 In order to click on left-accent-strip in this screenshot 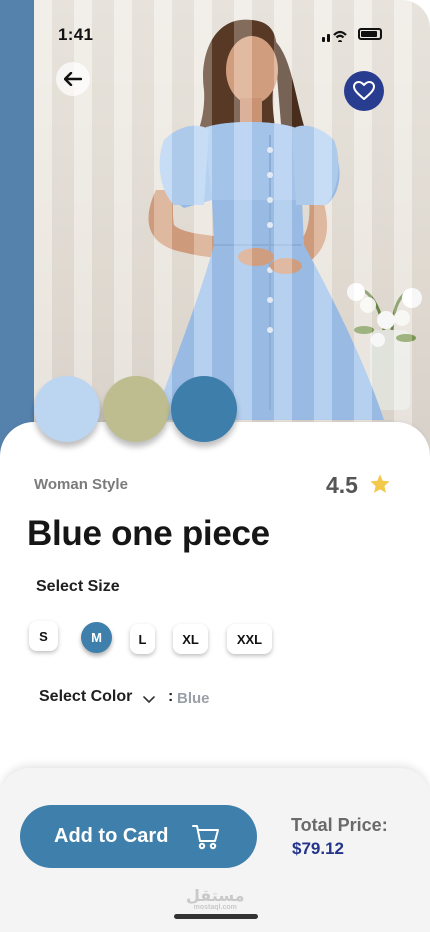, I will do `click(18, 235)`.